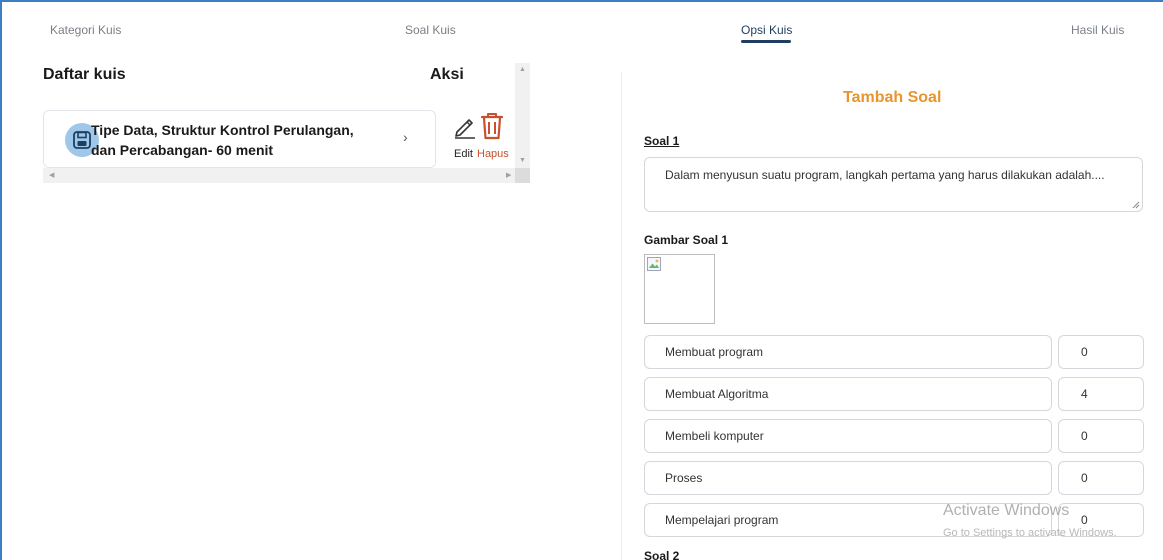 The height and width of the screenshot is (560, 1163). What do you see at coordinates (182, 150) in the screenshot?
I see `quiz-item-title-line2: dan Percabangan- 60 menit` at bounding box center [182, 150].